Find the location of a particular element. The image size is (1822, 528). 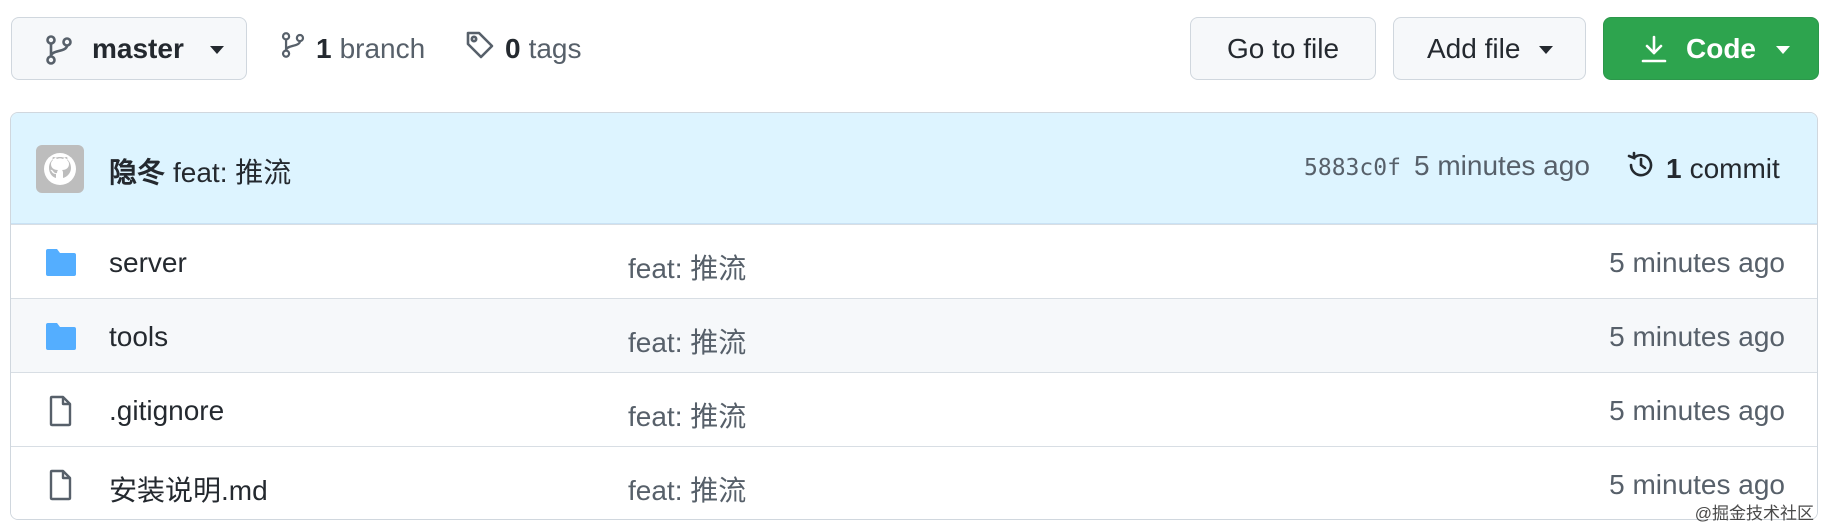

commit-author: 隐冬 is located at coordinates (137, 171).